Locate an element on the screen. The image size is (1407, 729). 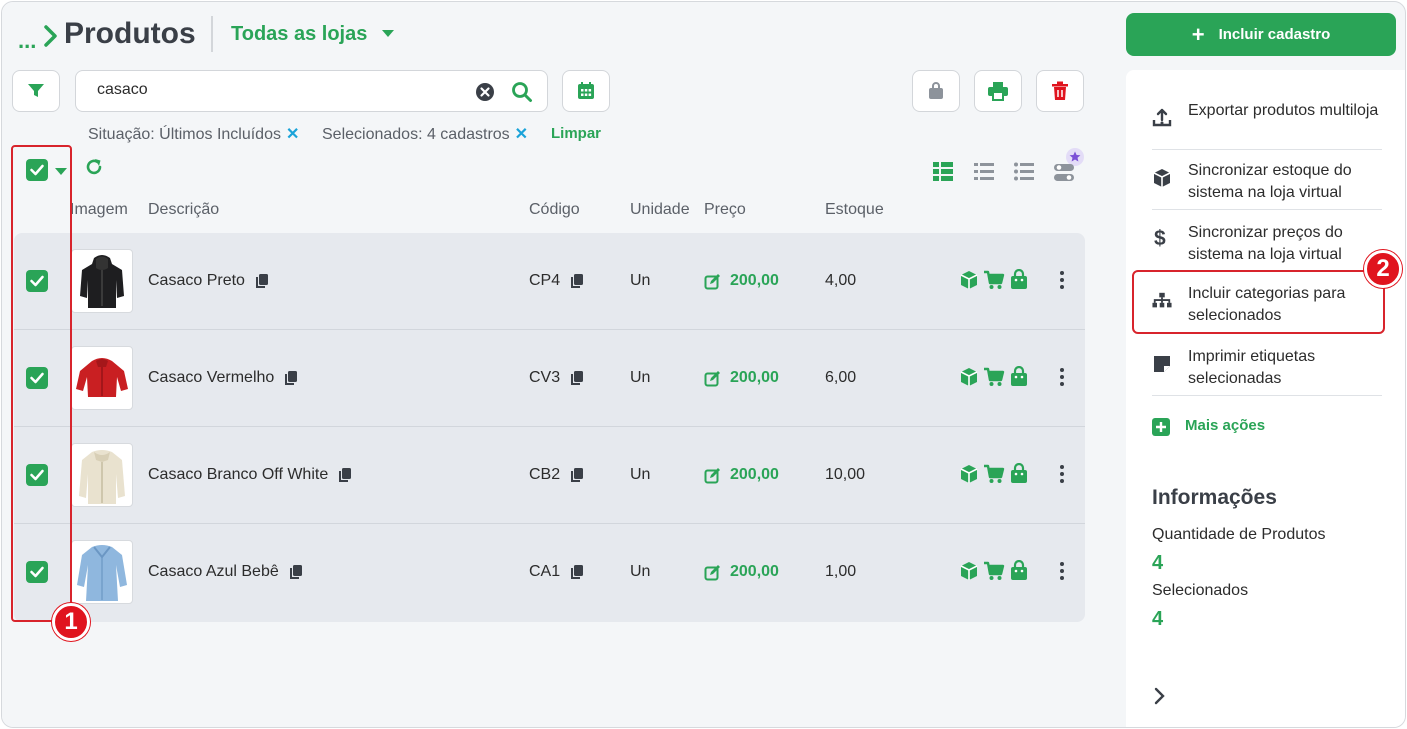
action-print-labels: Imprimir etiquetas selecionadas is located at coordinates (1267, 365).